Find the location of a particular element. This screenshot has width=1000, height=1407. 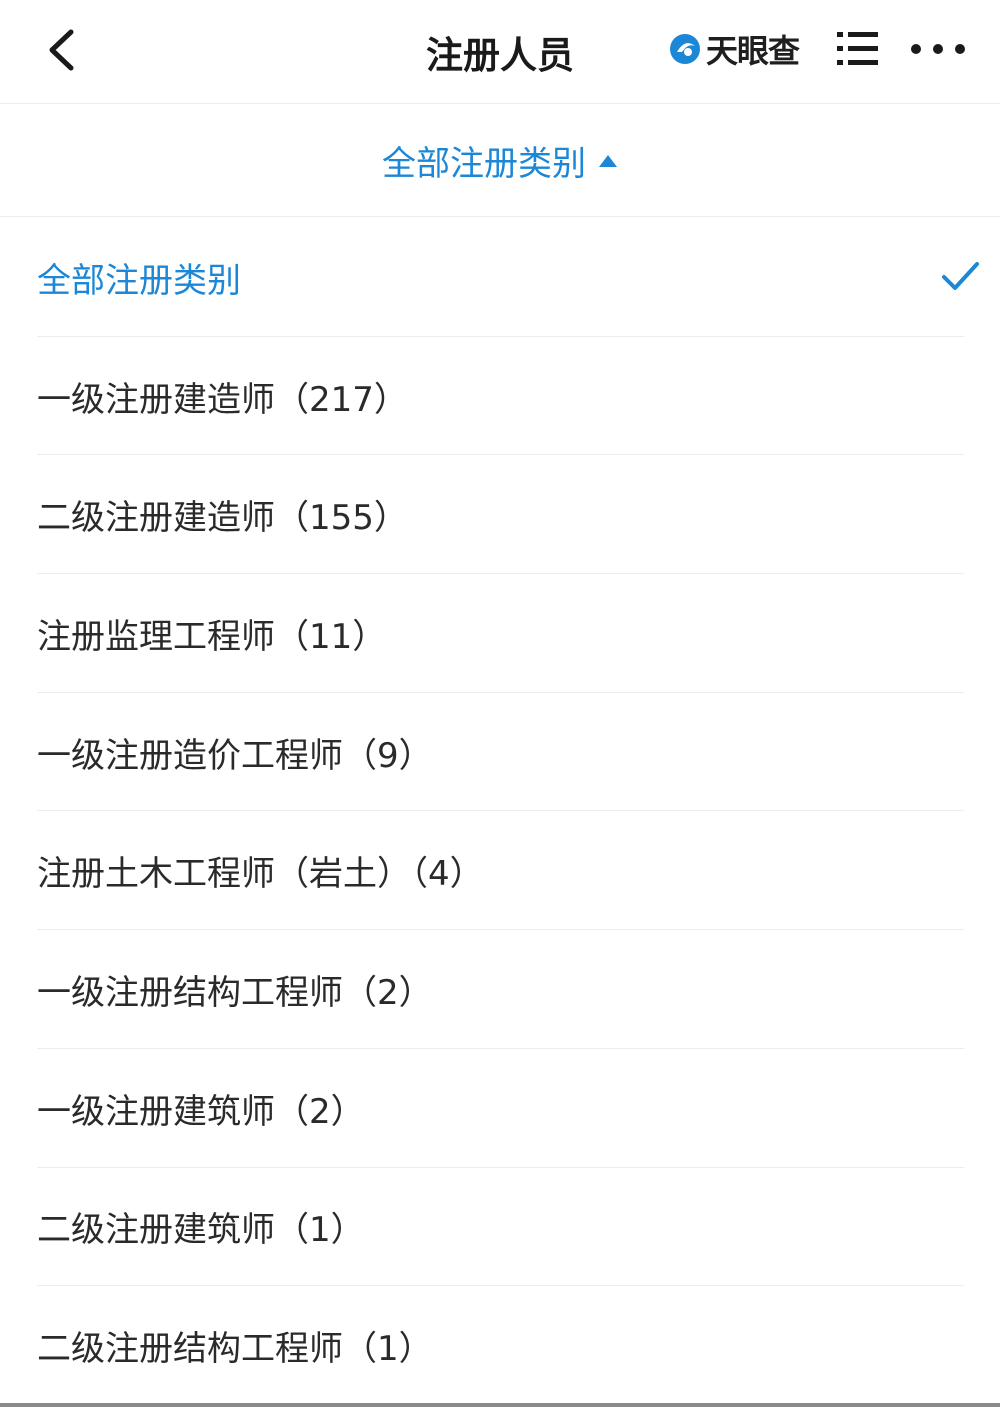

more-dots-icon is located at coordinates (938, 49).